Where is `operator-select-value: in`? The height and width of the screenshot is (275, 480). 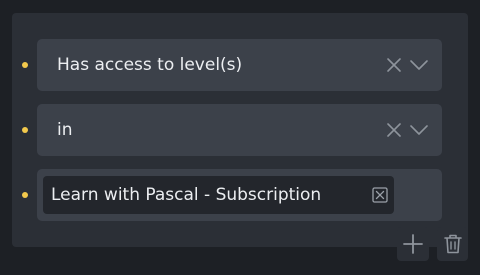
operator-select-value: in is located at coordinates (65, 130).